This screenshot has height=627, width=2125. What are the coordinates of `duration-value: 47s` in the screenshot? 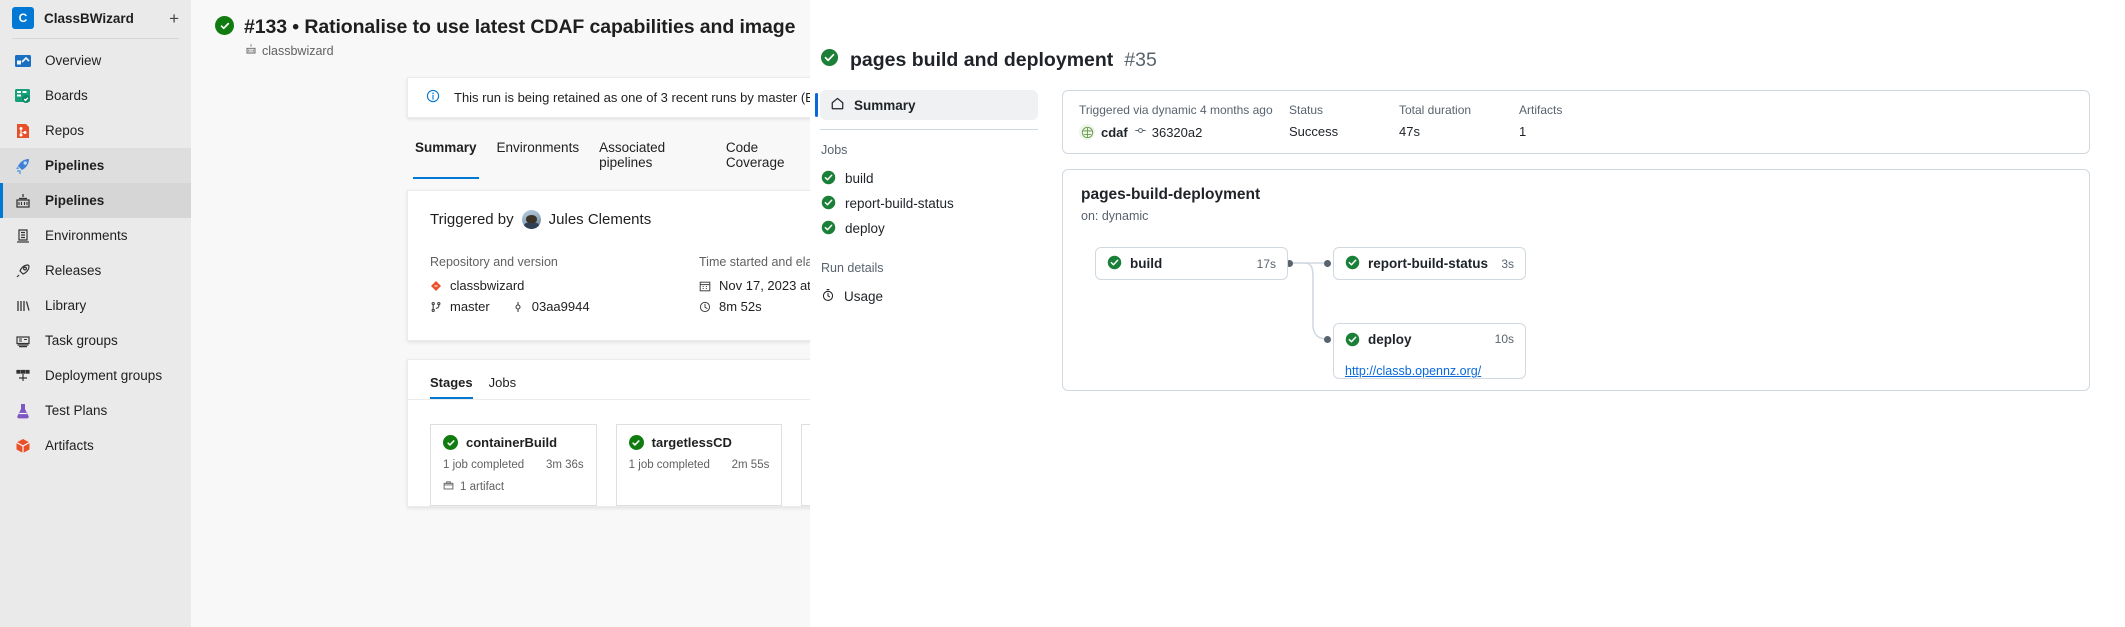 It's located at (1409, 131).